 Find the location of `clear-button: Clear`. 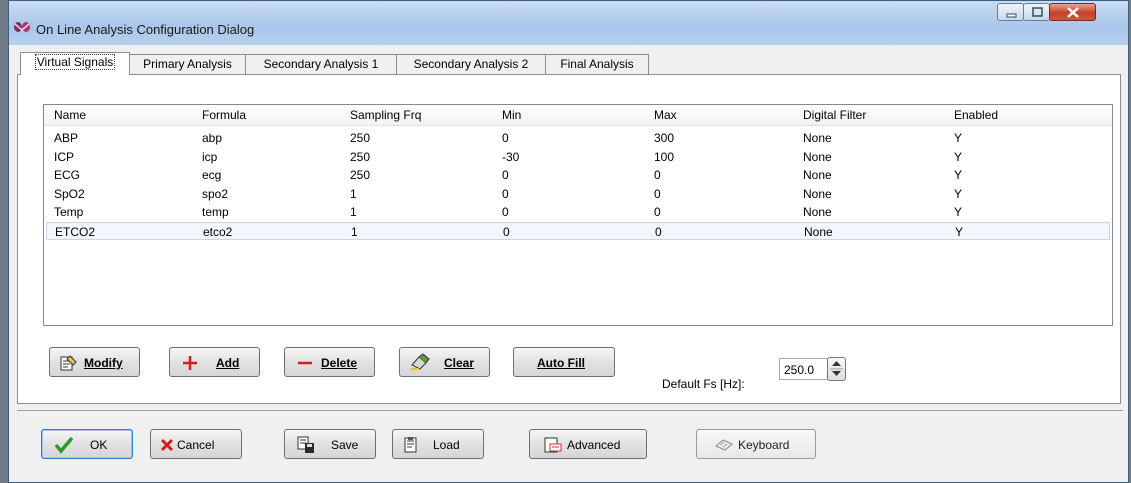

clear-button: Clear is located at coordinates (444, 362).